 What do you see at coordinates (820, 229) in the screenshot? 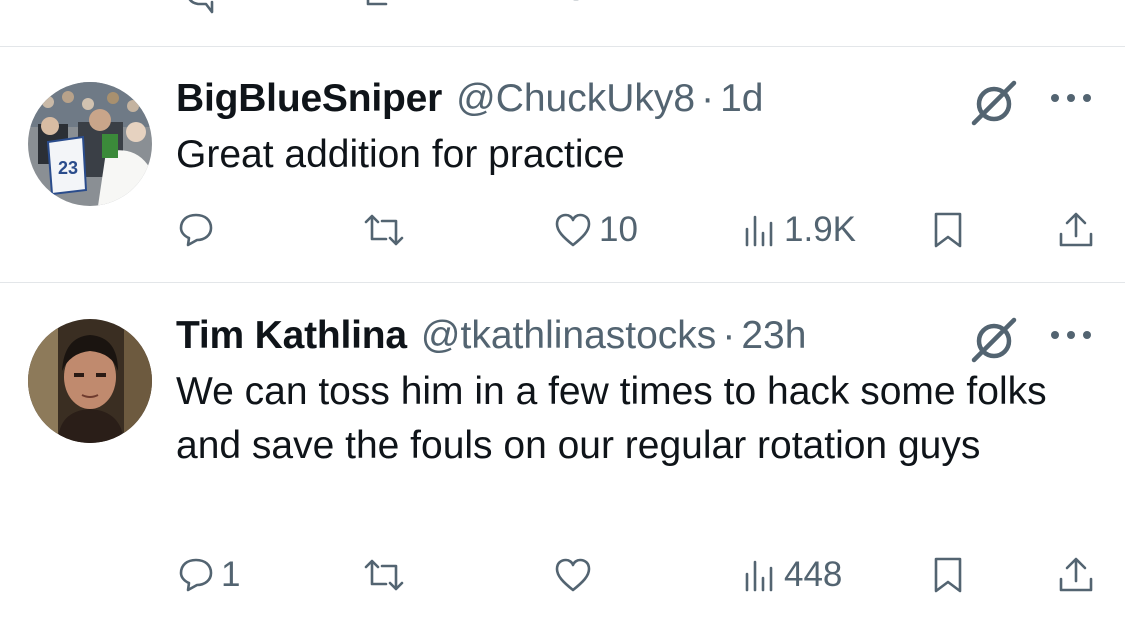
I see `views-count: 1.9K` at bounding box center [820, 229].